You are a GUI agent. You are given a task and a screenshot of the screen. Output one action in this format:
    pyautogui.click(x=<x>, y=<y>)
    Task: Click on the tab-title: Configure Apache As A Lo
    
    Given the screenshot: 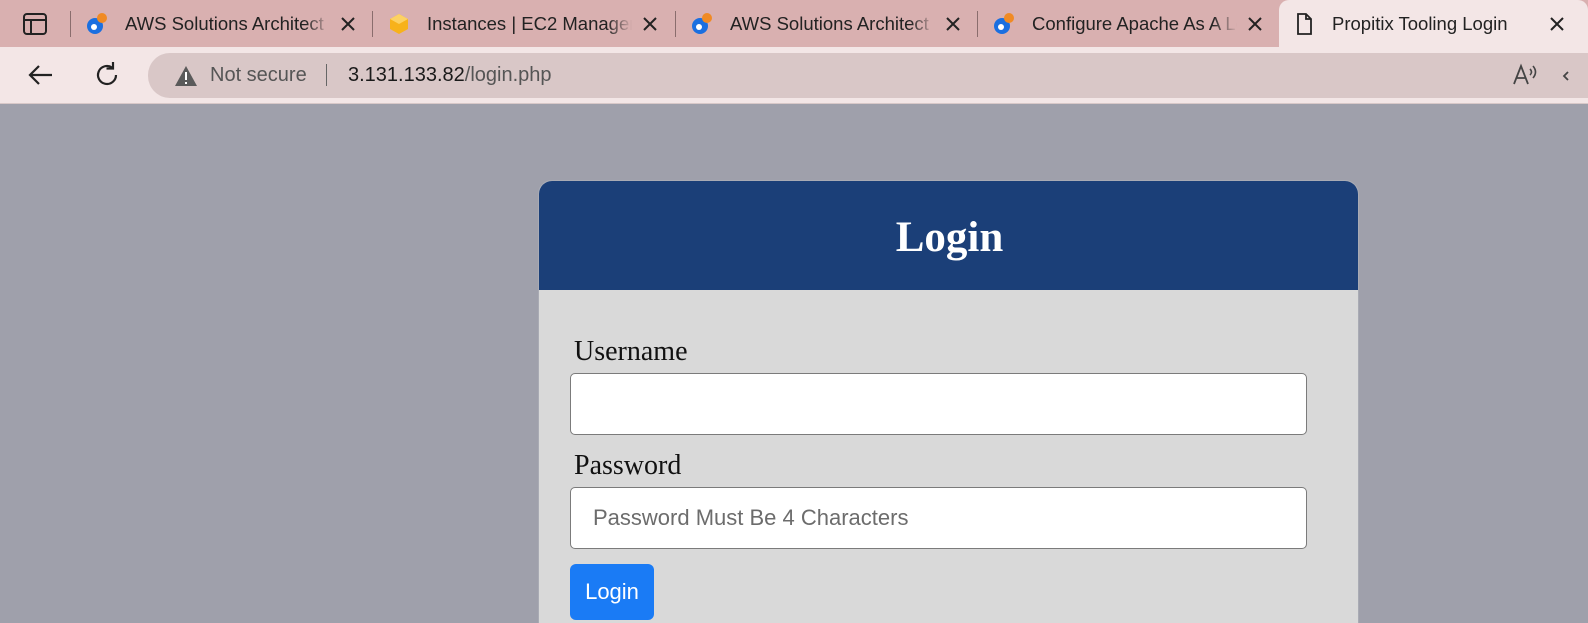 What is the action you would take?
    pyautogui.click(x=1134, y=23)
    